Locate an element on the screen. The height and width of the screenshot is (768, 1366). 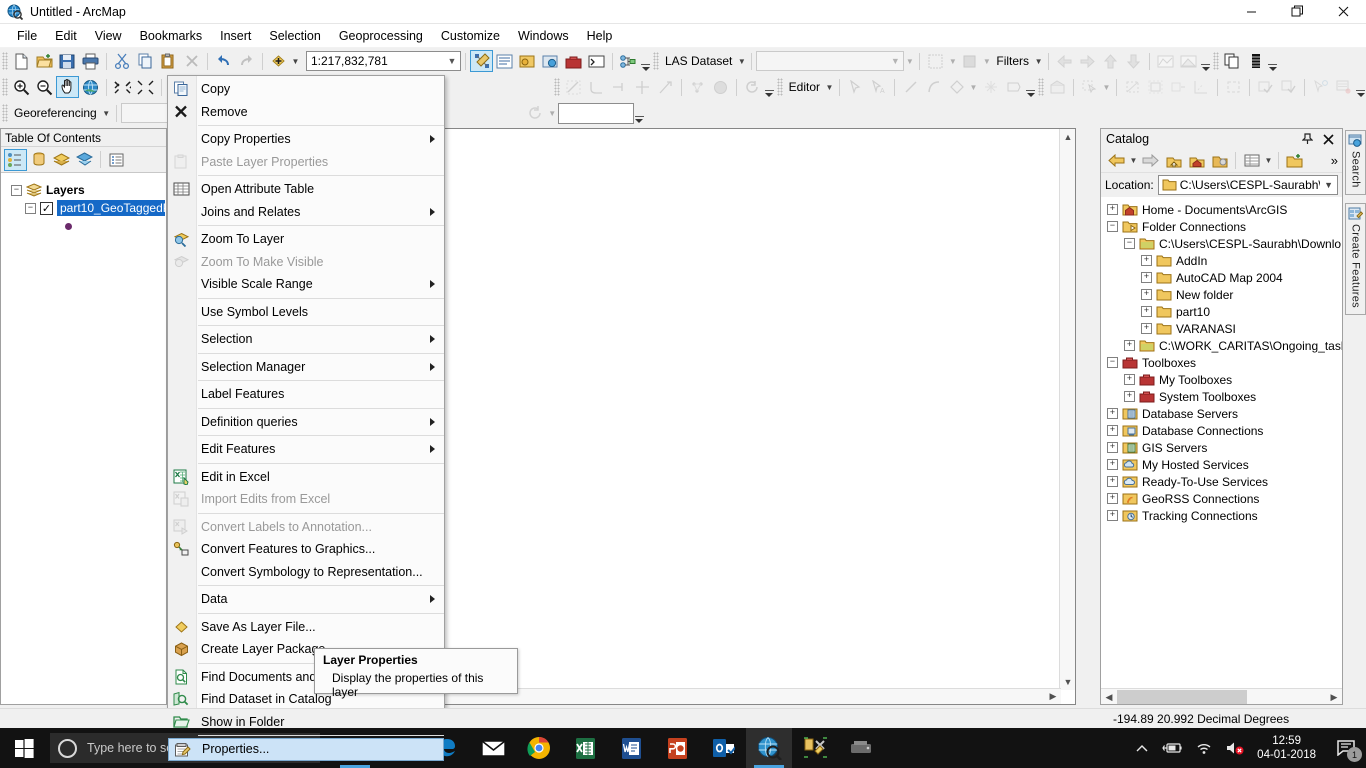
add-data-dropdown-icon: ▼ is located at coordinates (295, 61).